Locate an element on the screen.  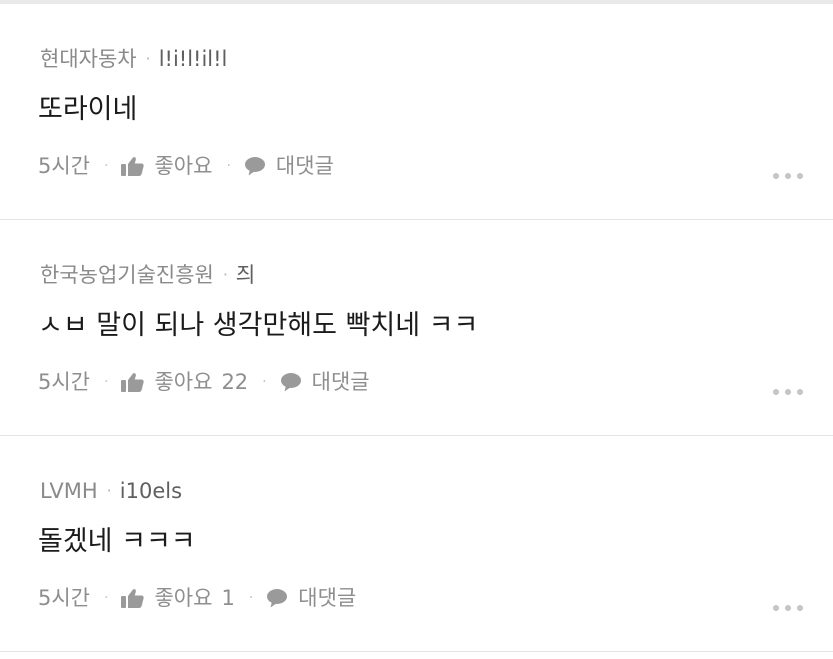
like-button: 좋아요 1 is located at coordinates (178, 598).